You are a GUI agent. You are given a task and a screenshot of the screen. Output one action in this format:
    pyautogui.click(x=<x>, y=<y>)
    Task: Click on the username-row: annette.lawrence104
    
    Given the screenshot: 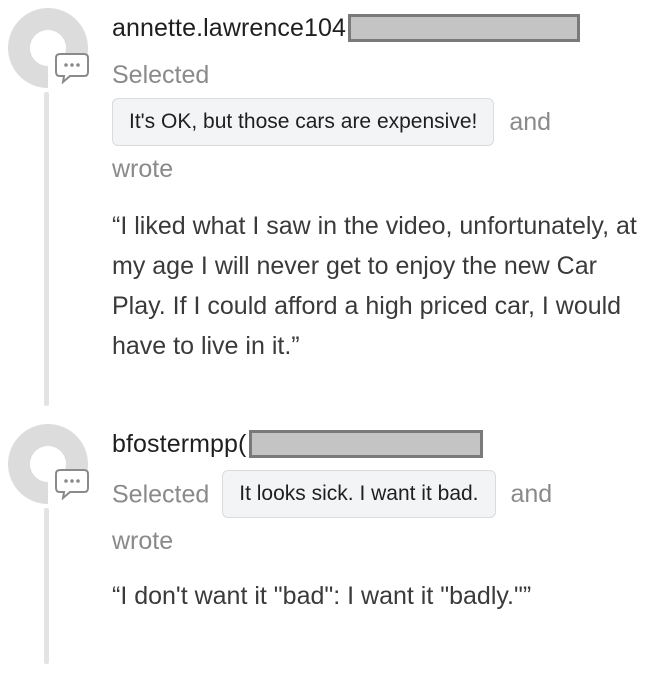 What is the action you would take?
    pyautogui.click(x=378, y=28)
    